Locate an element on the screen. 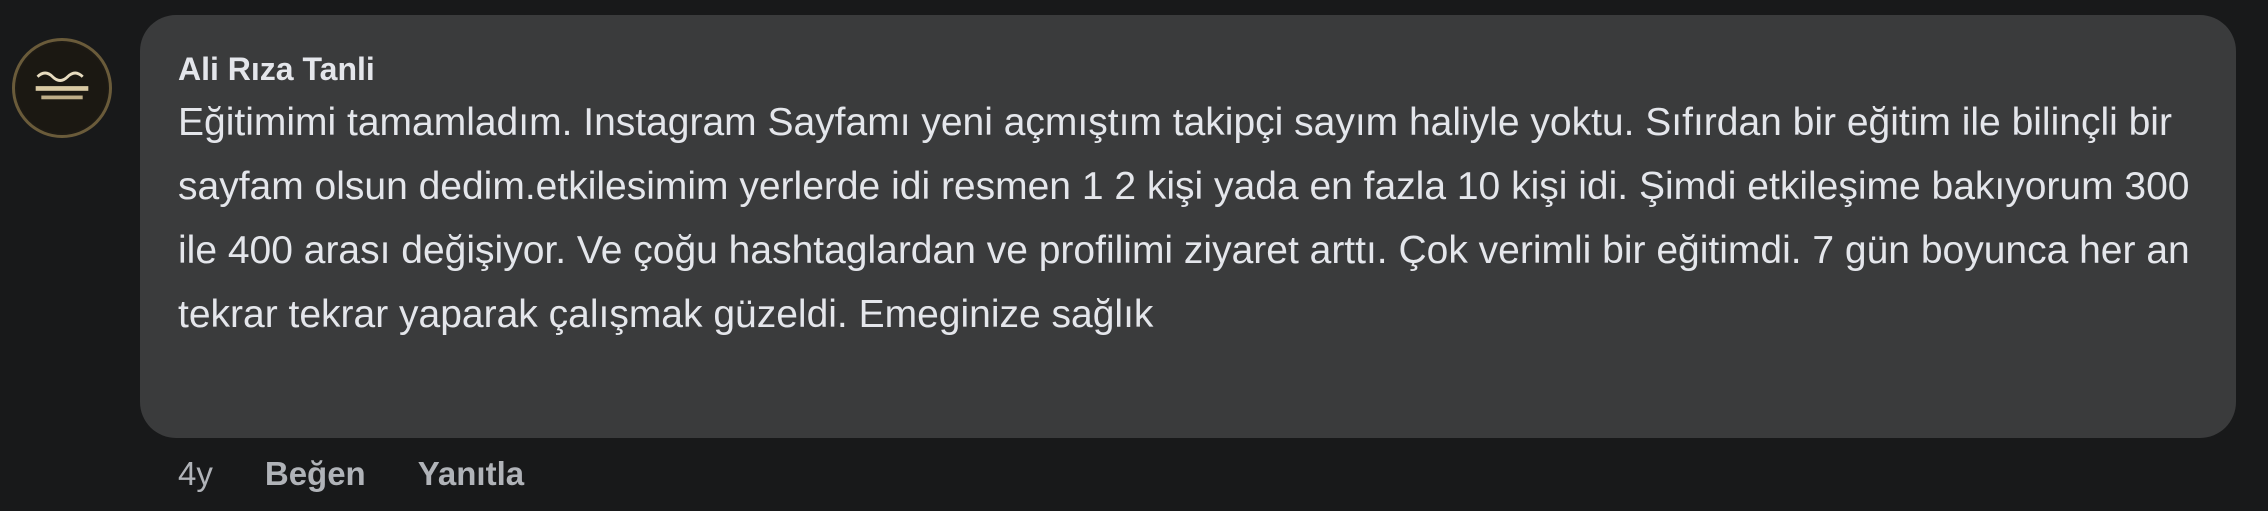 This screenshot has width=2268, height=511. like-button: Beğen is located at coordinates (315, 474).